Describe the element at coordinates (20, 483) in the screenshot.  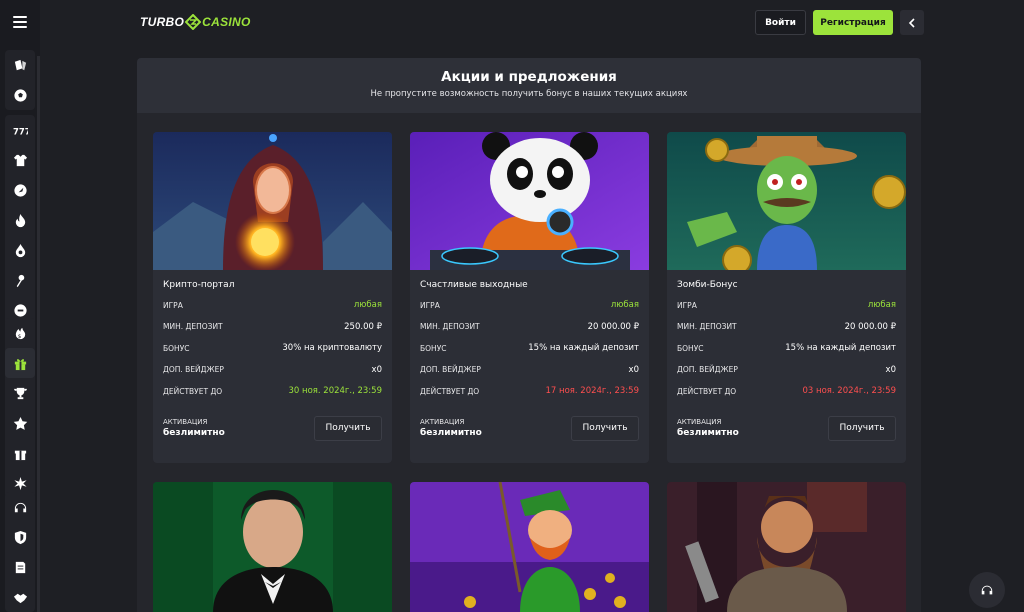
I see `wheel-icon` at that location.